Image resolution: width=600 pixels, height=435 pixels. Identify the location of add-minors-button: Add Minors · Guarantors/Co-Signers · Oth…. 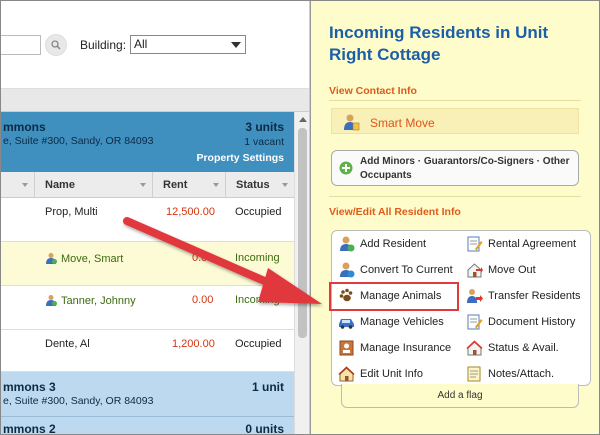
(455, 168).